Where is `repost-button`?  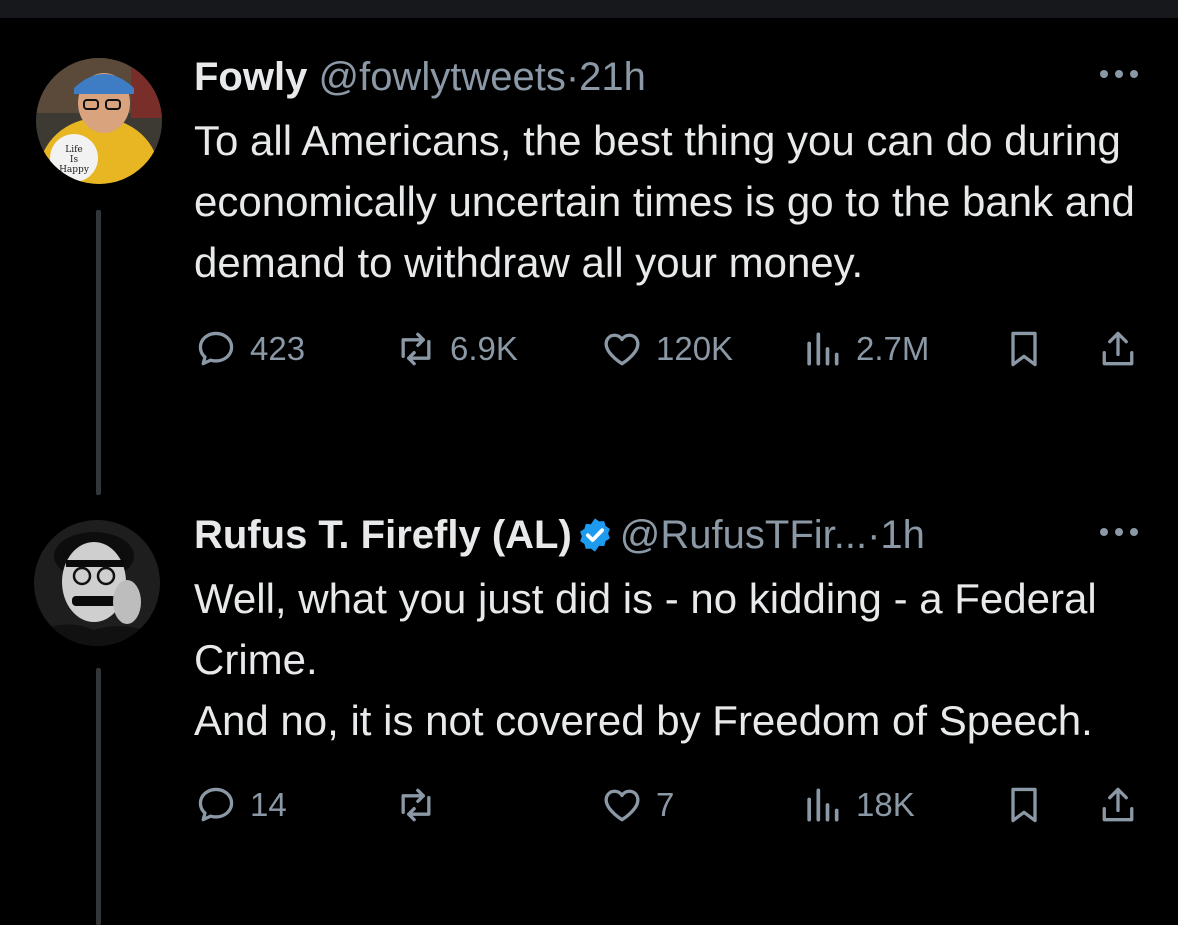 repost-button is located at coordinates (422, 805).